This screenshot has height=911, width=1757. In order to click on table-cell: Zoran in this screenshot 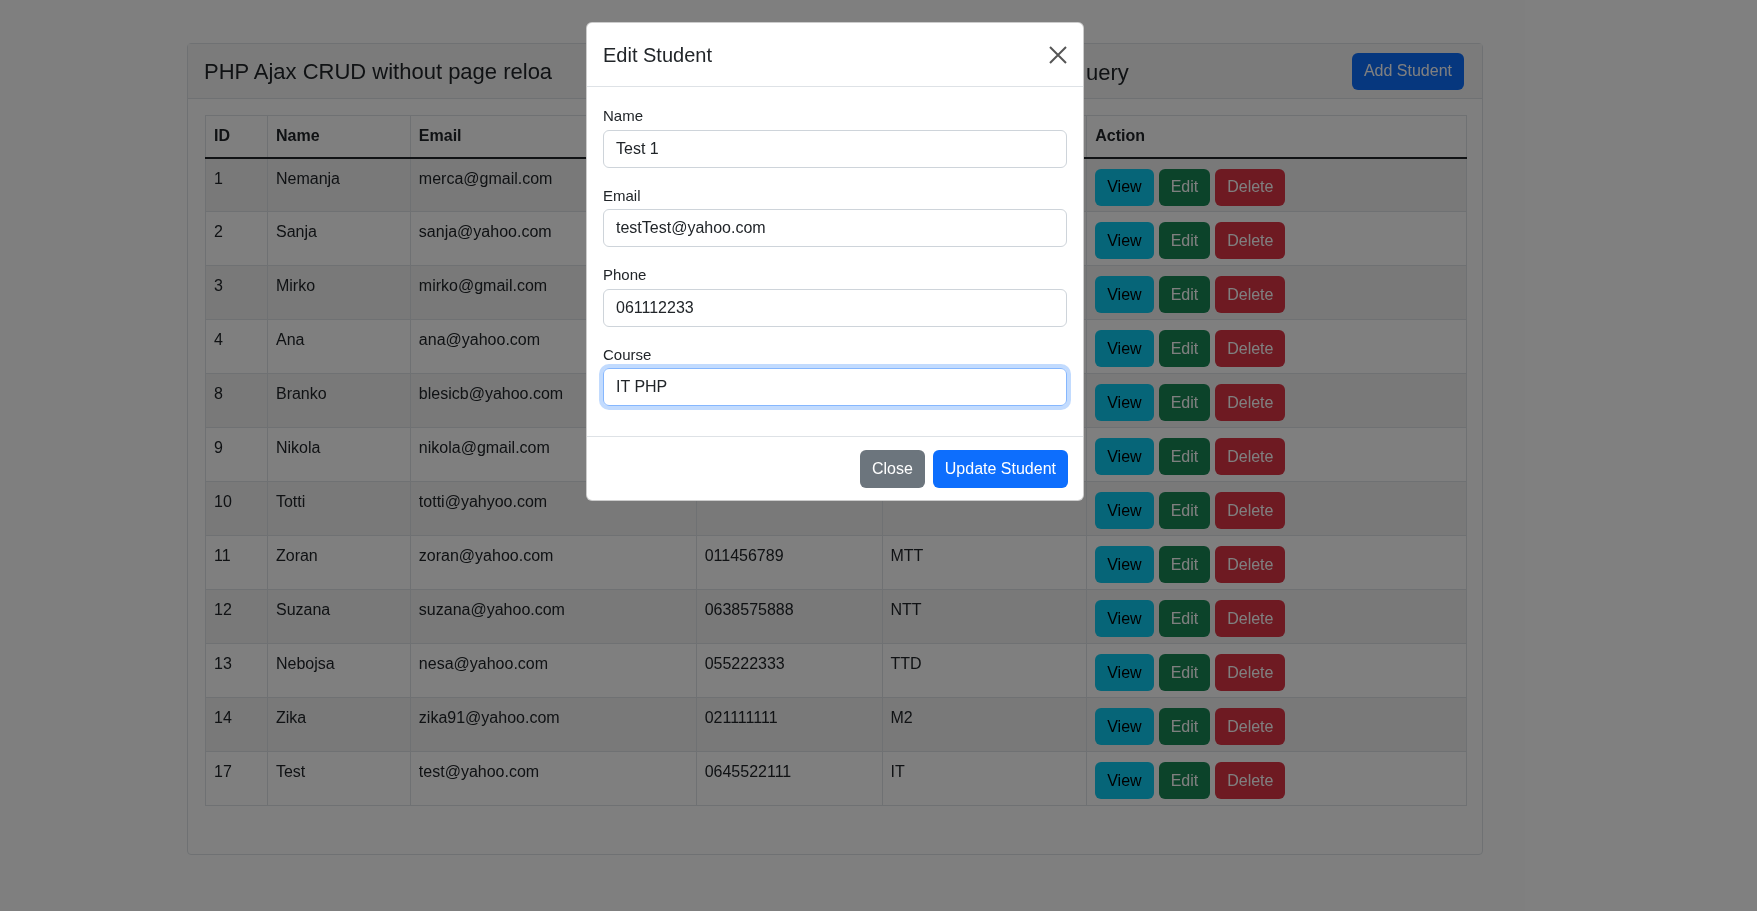, I will do `click(339, 562)`.